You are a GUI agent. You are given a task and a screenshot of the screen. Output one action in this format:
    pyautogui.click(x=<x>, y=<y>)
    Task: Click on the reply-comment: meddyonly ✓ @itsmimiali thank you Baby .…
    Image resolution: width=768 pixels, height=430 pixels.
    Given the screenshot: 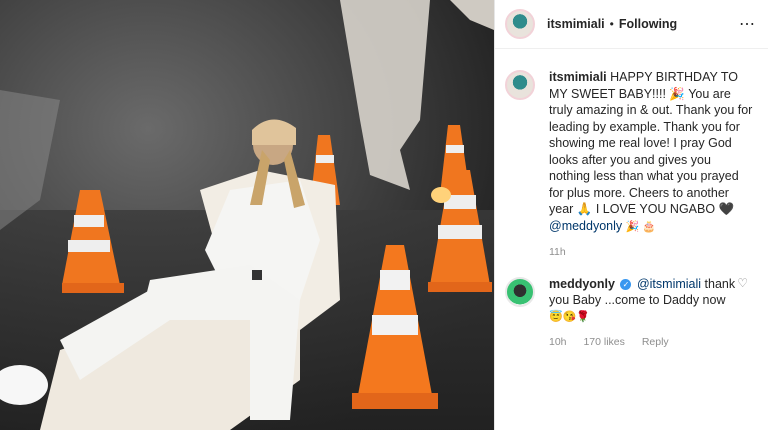 What is the action you would take?
    pyautogui.click(x=631, y=313)
    